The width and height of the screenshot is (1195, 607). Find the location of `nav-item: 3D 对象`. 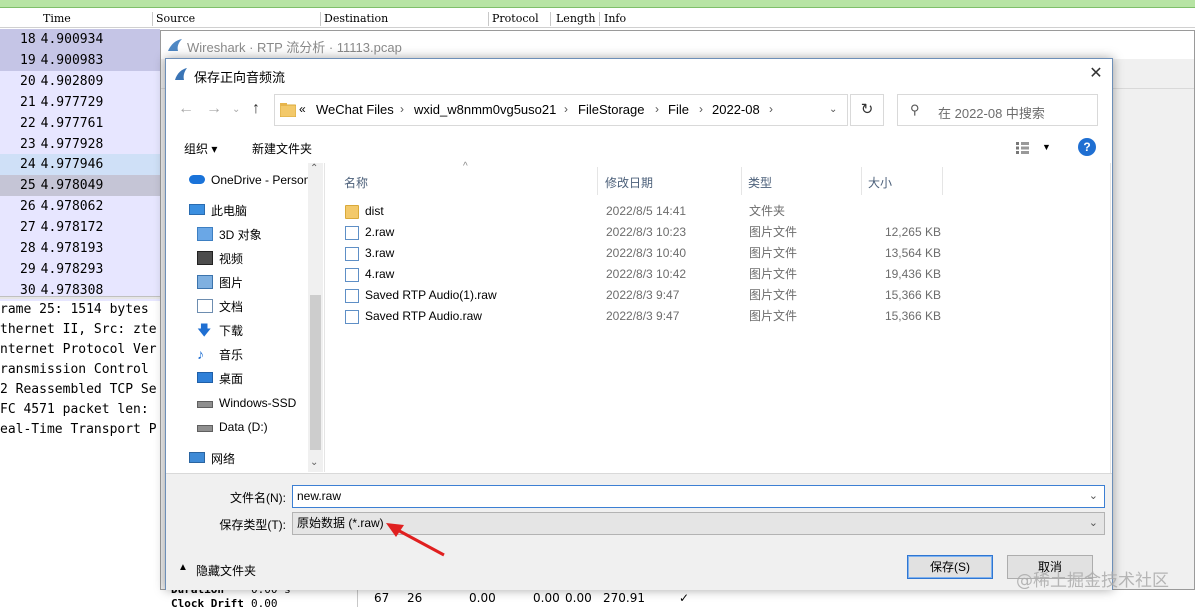

nav-item: 3D 对象 is located at coordinates (260, 234).